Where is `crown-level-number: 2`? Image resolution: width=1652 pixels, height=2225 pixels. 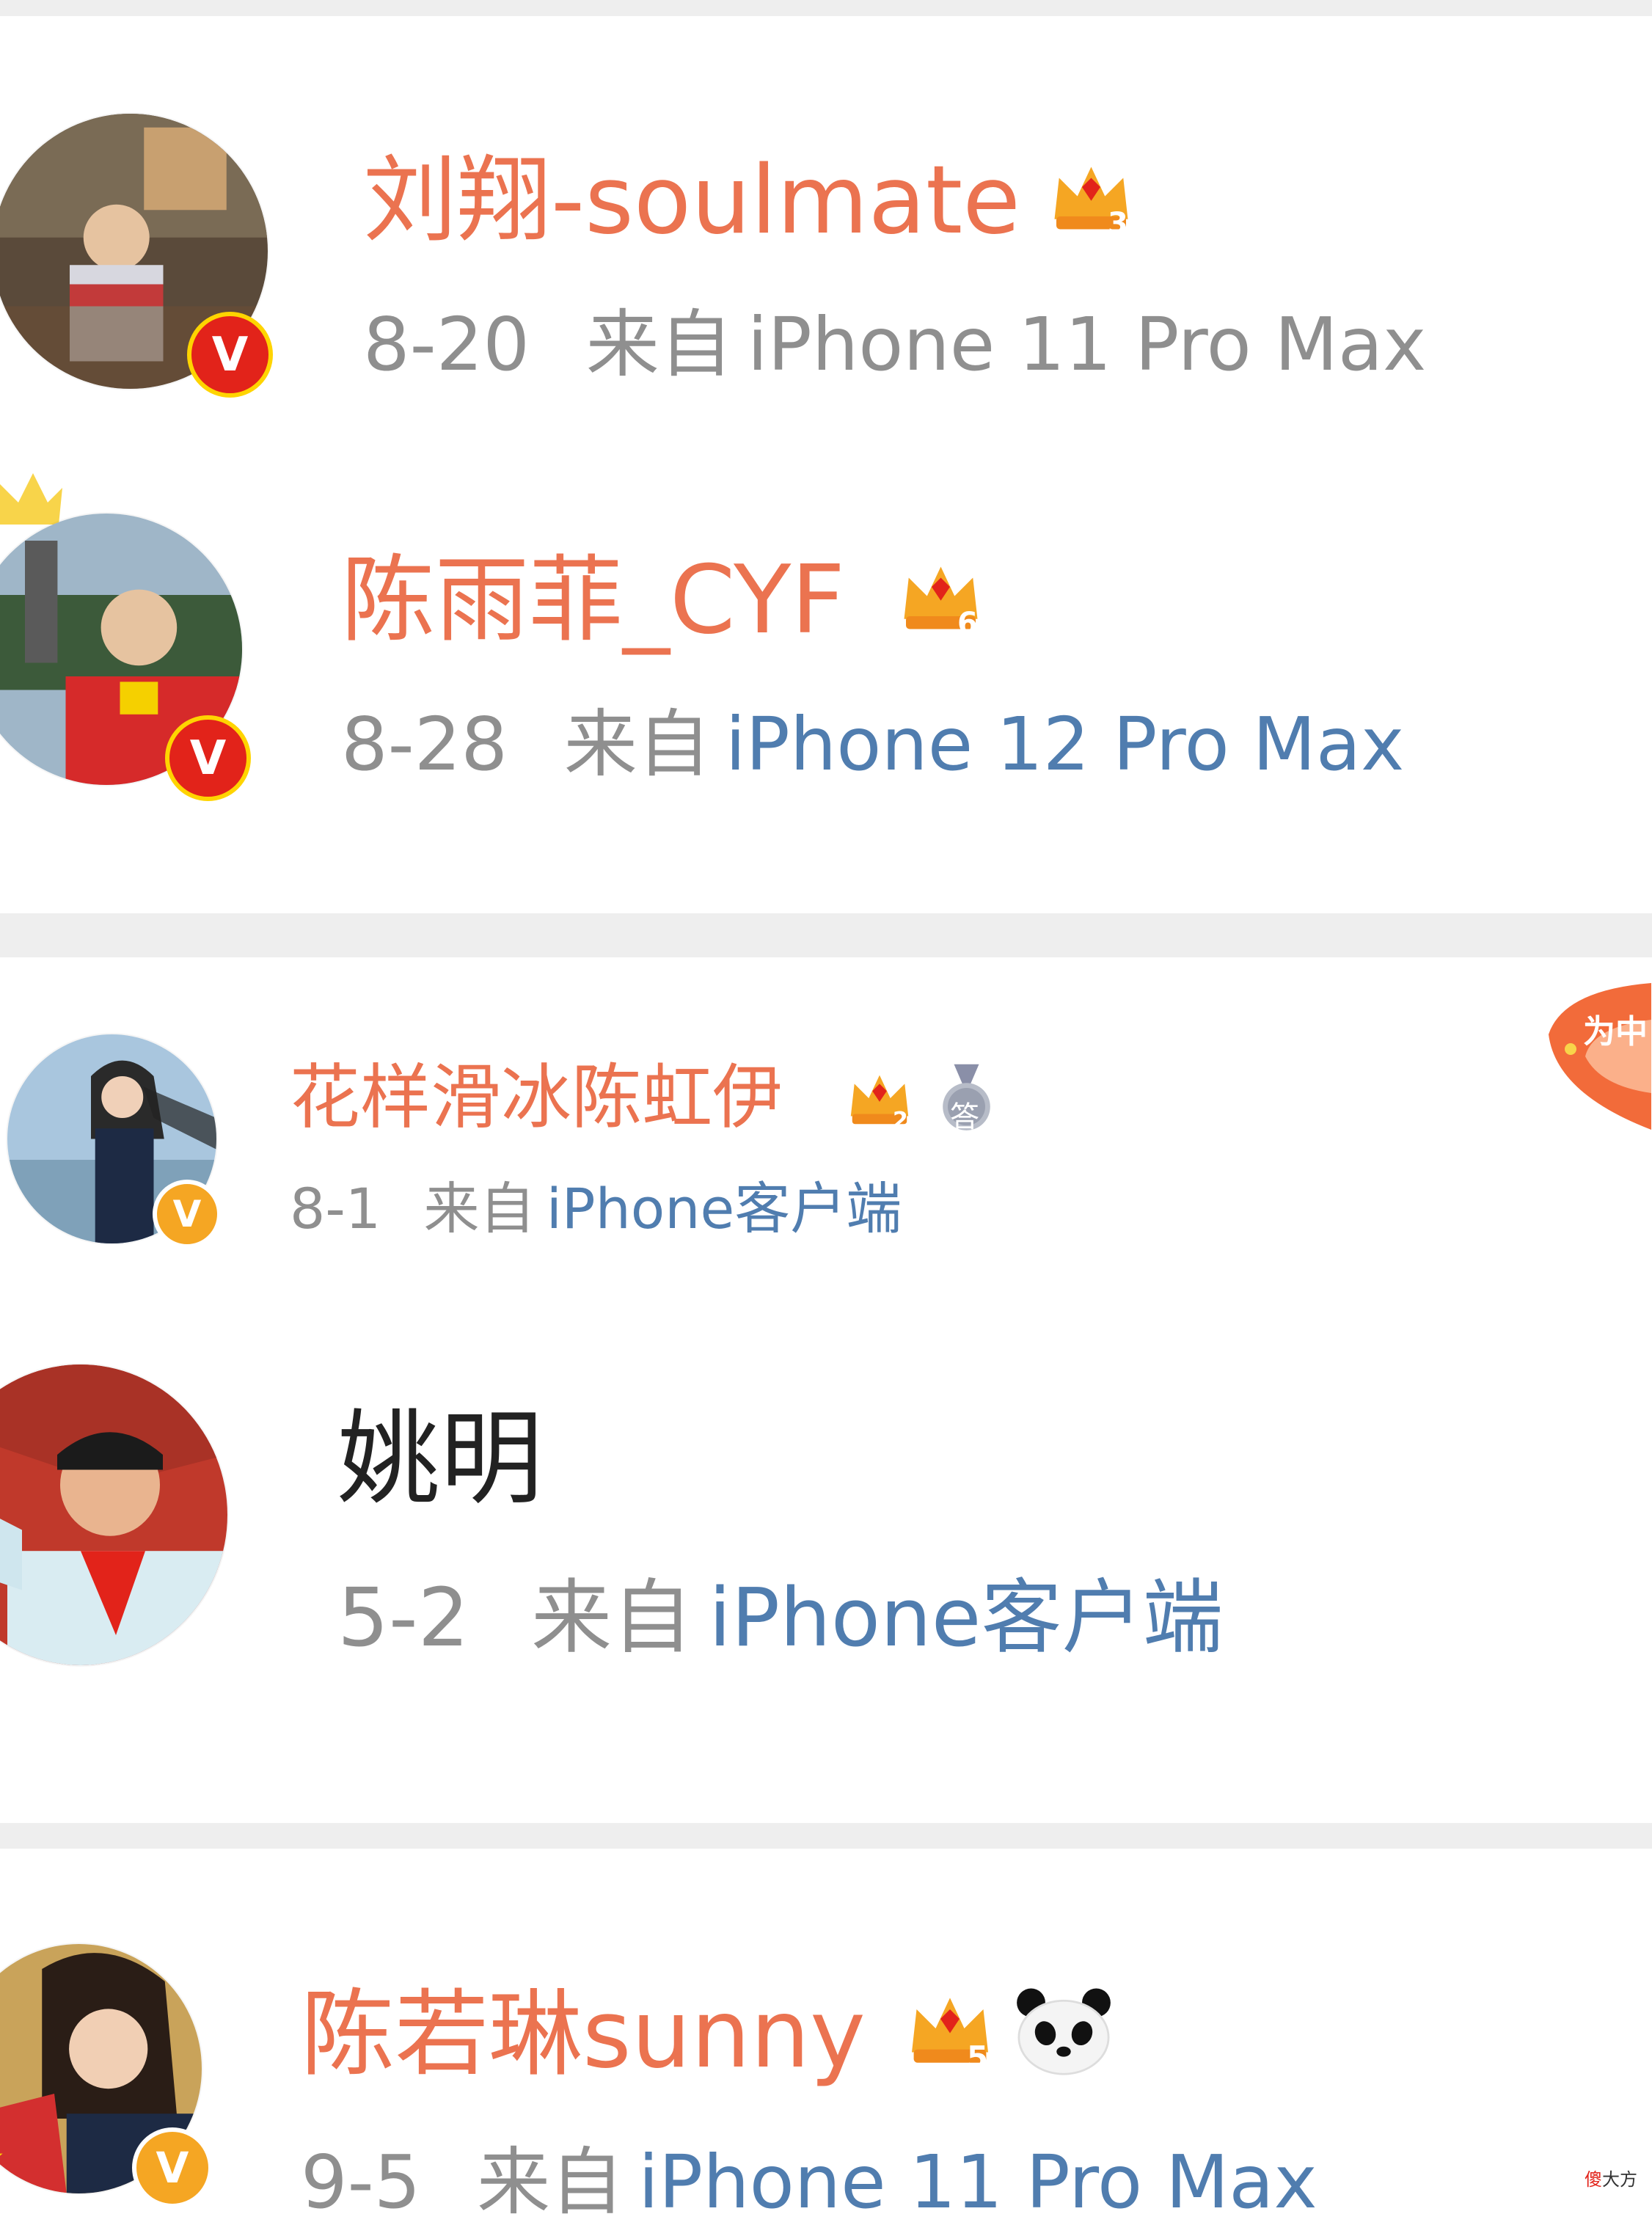 crown-level-number: 2 is located at coordinates (900, 1120).